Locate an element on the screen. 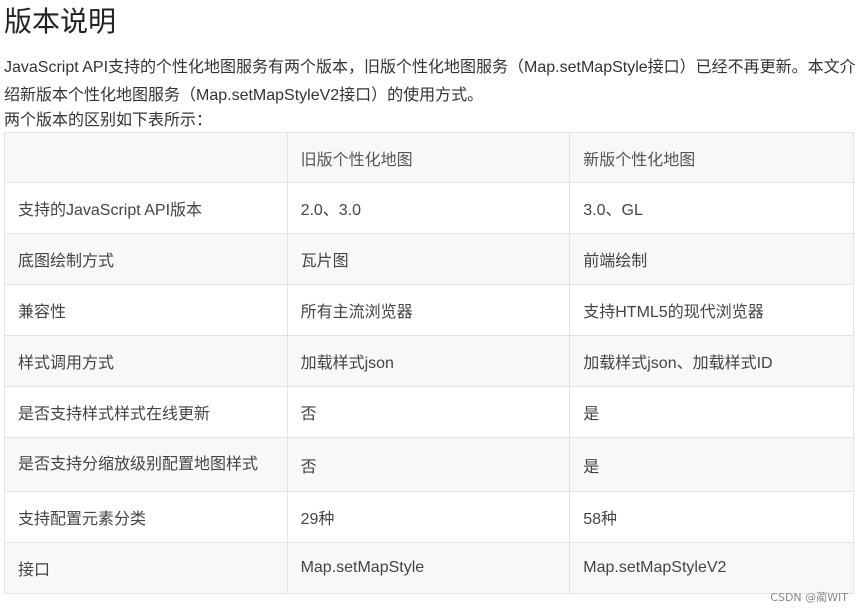 The height and width of the screenshot is (613, 862). table-cell-feature: 是否支持样式样式在线更新 is located at coordinates (146, 412).